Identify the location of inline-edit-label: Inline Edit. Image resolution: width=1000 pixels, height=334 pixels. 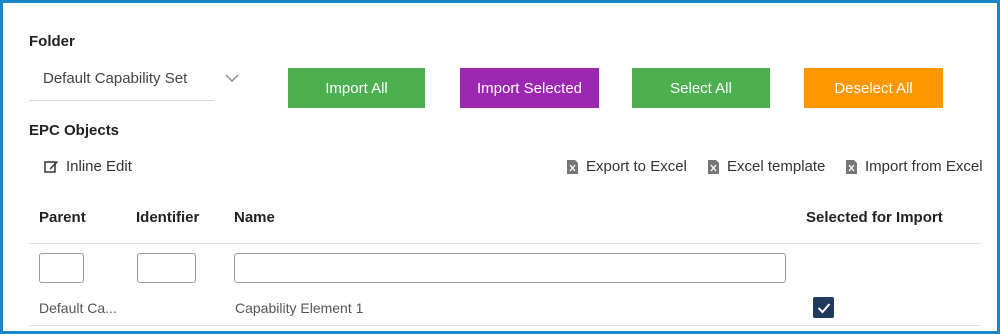
(99, 166).